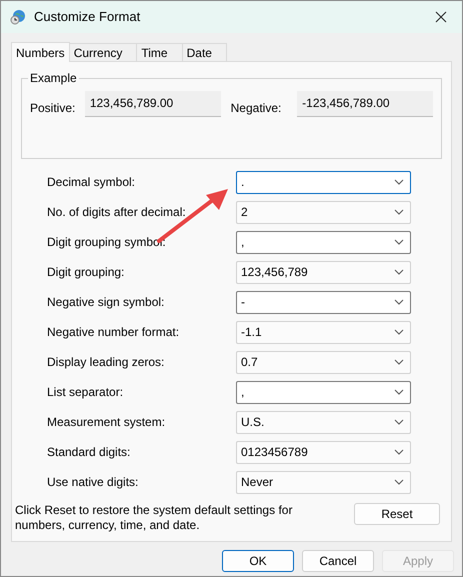 The height and width of the screenshot is (577, 463). What do you see at coordinates (106, 362) in the screenshot?
I see `setting-label: Display leading zeros:` at bounding box center [106, 362].